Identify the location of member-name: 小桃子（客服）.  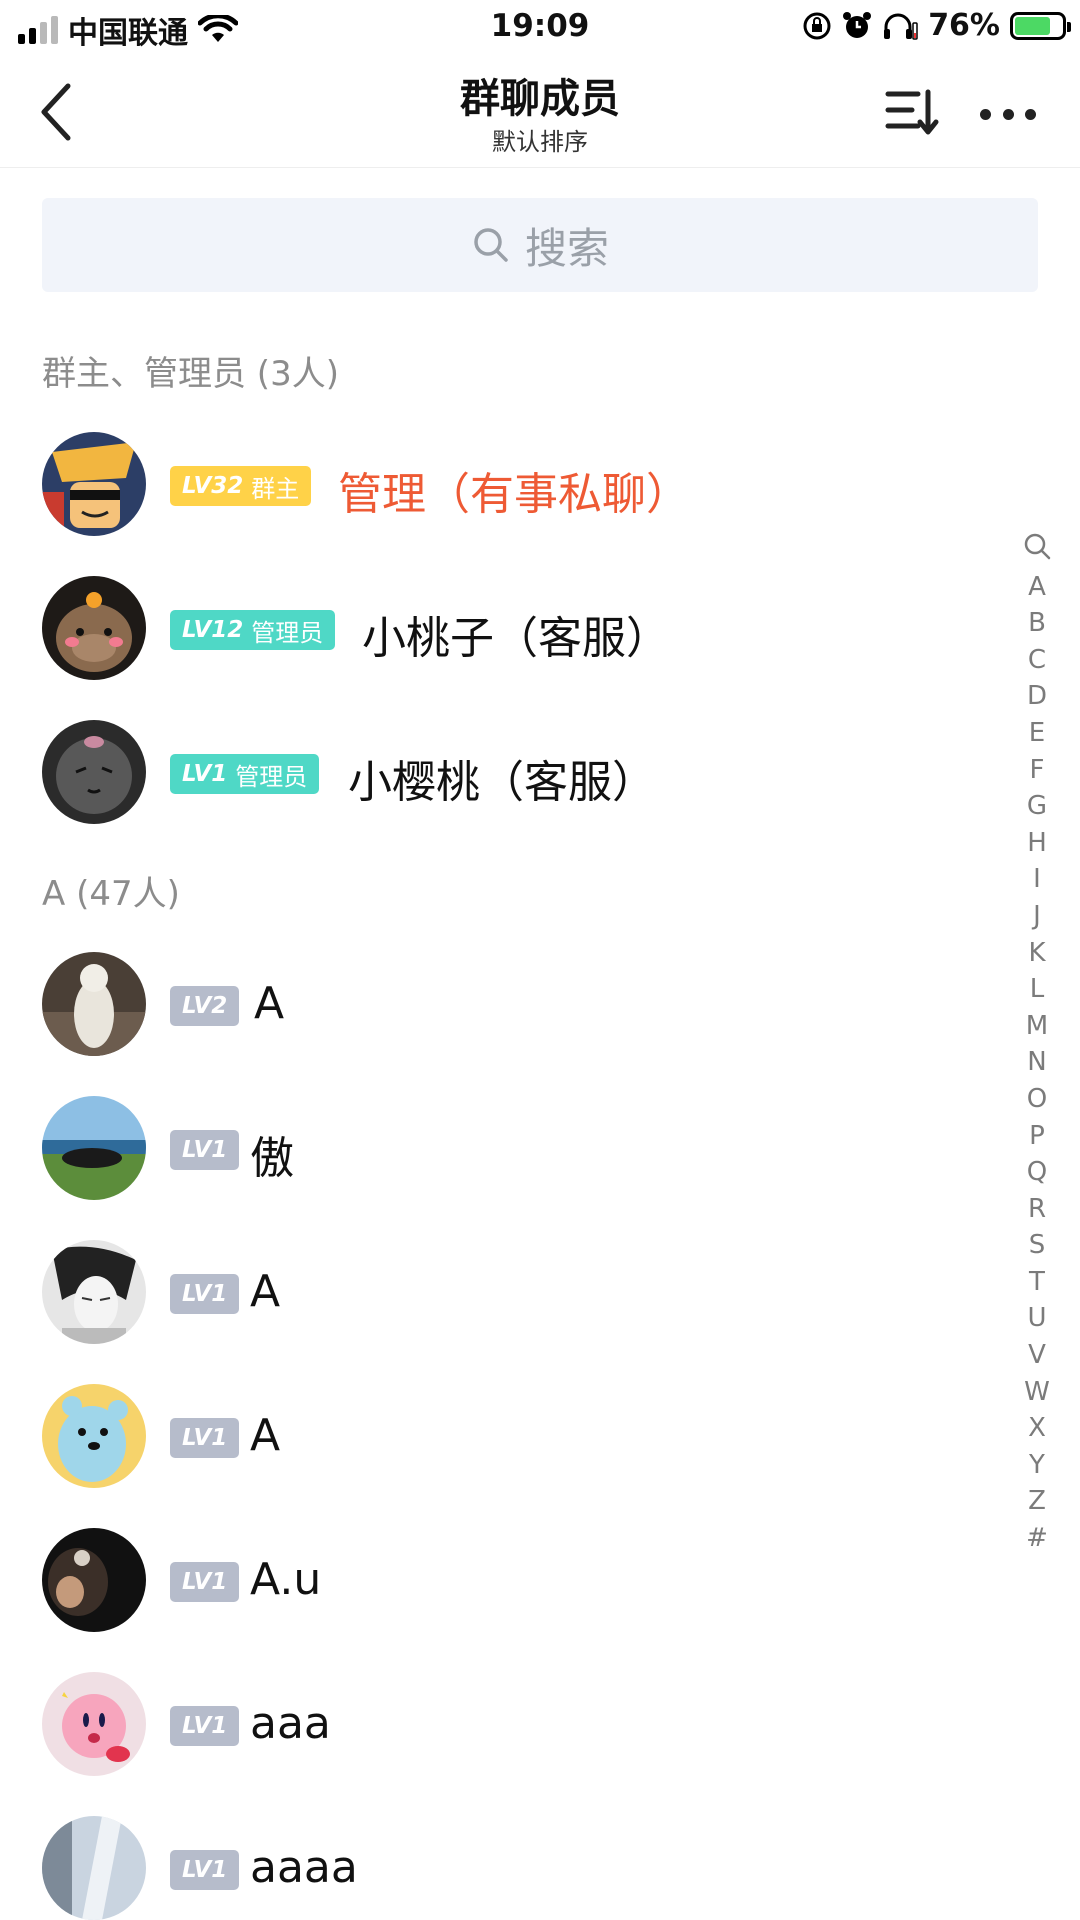
(516, 638).